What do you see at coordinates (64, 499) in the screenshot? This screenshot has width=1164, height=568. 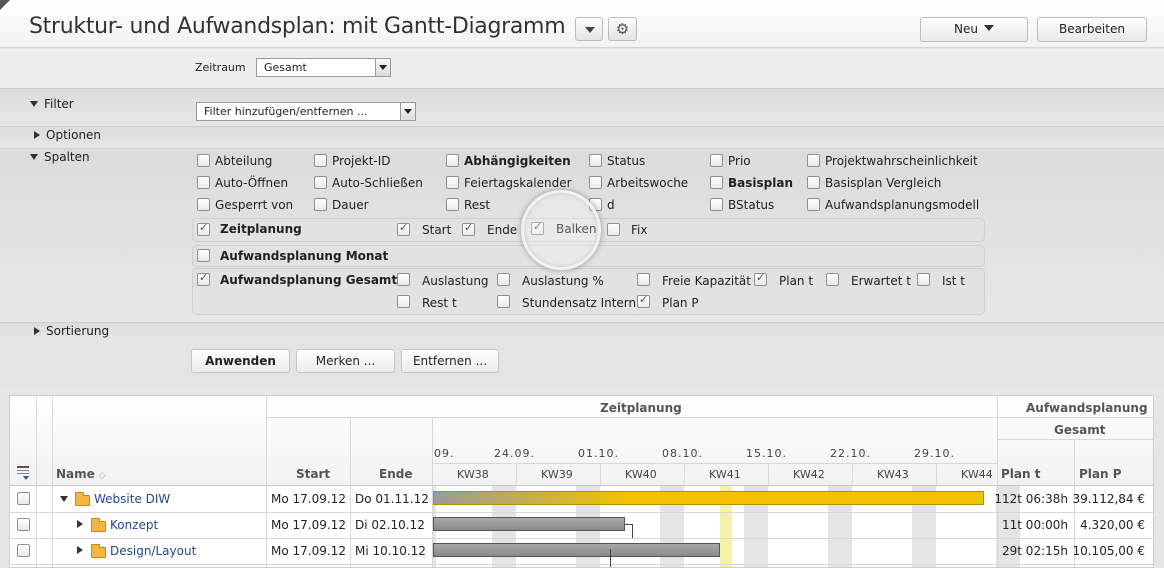 I see `collapse-icon` at bounding box center [64, 499].